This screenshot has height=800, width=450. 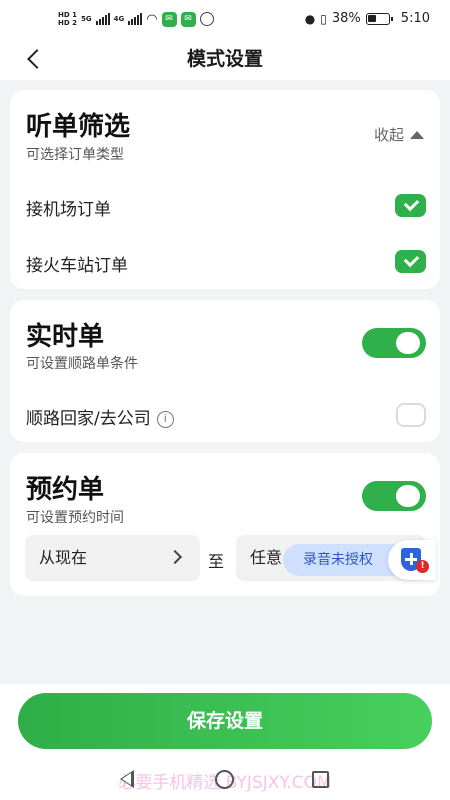 I want to click on battery-icon, so click(x=379, y=18).